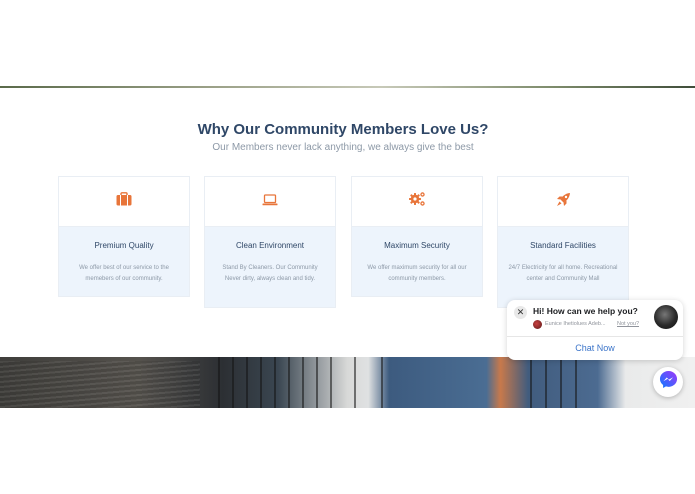 The height and width of the screenshot is (494, 695). I want to click on rocket-icon, so click(563, 202).